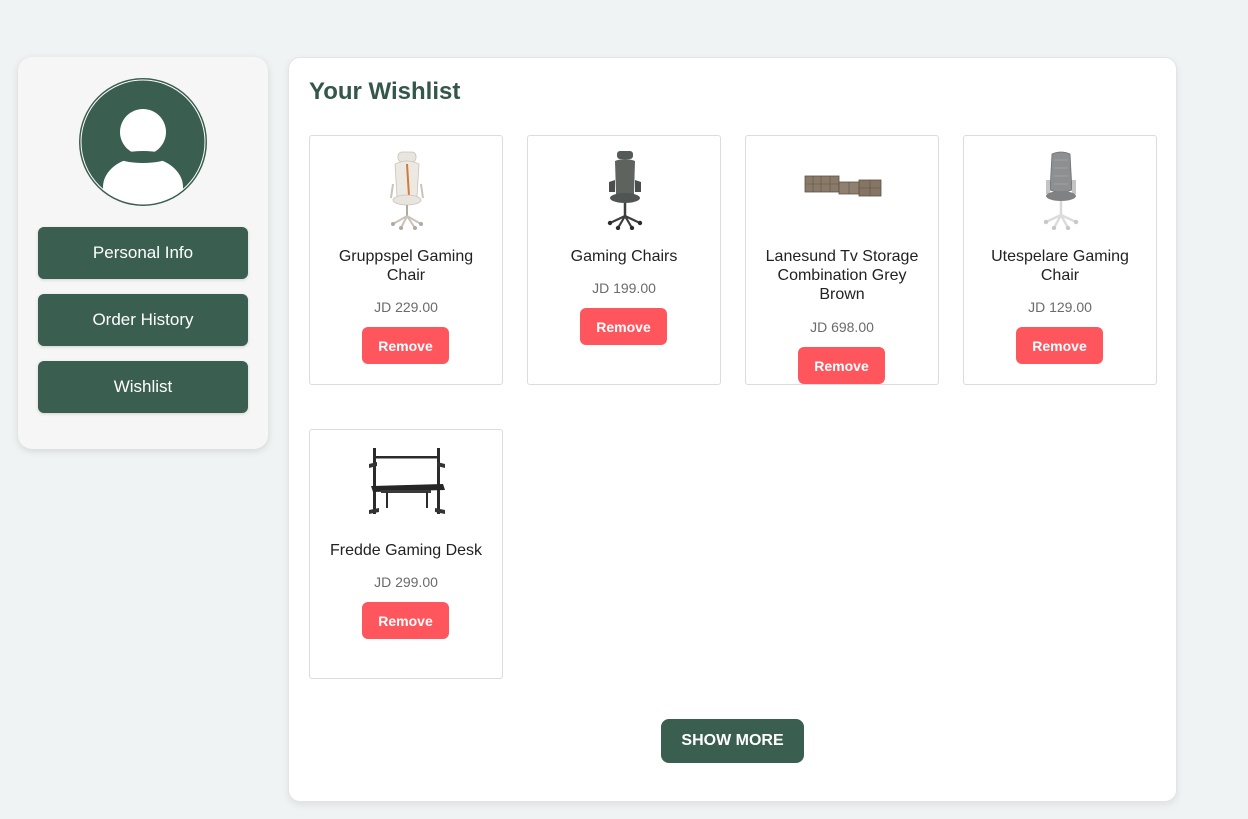  I want to click on product-price: JD 199.00, so click(624, 288).